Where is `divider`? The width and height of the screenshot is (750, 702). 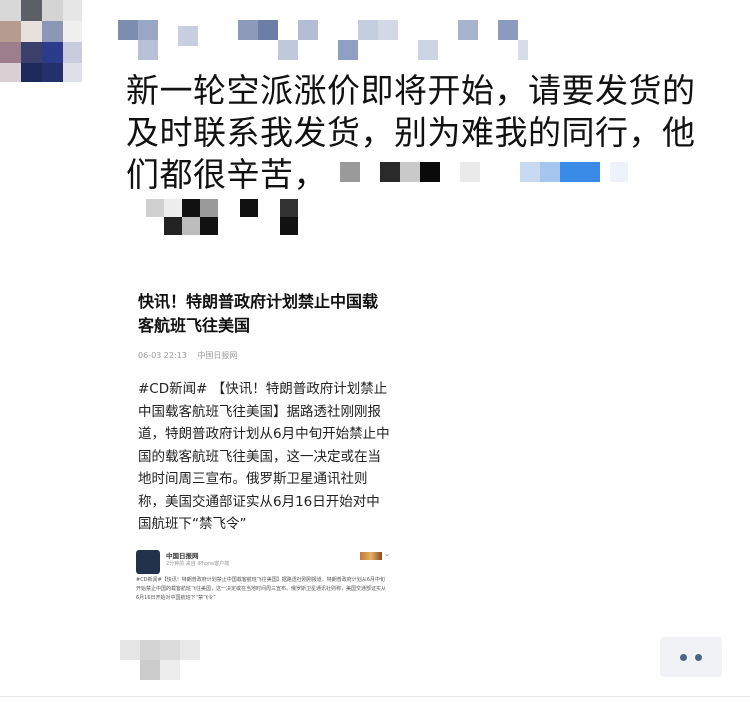
divider is located at coordinates (375, 696).